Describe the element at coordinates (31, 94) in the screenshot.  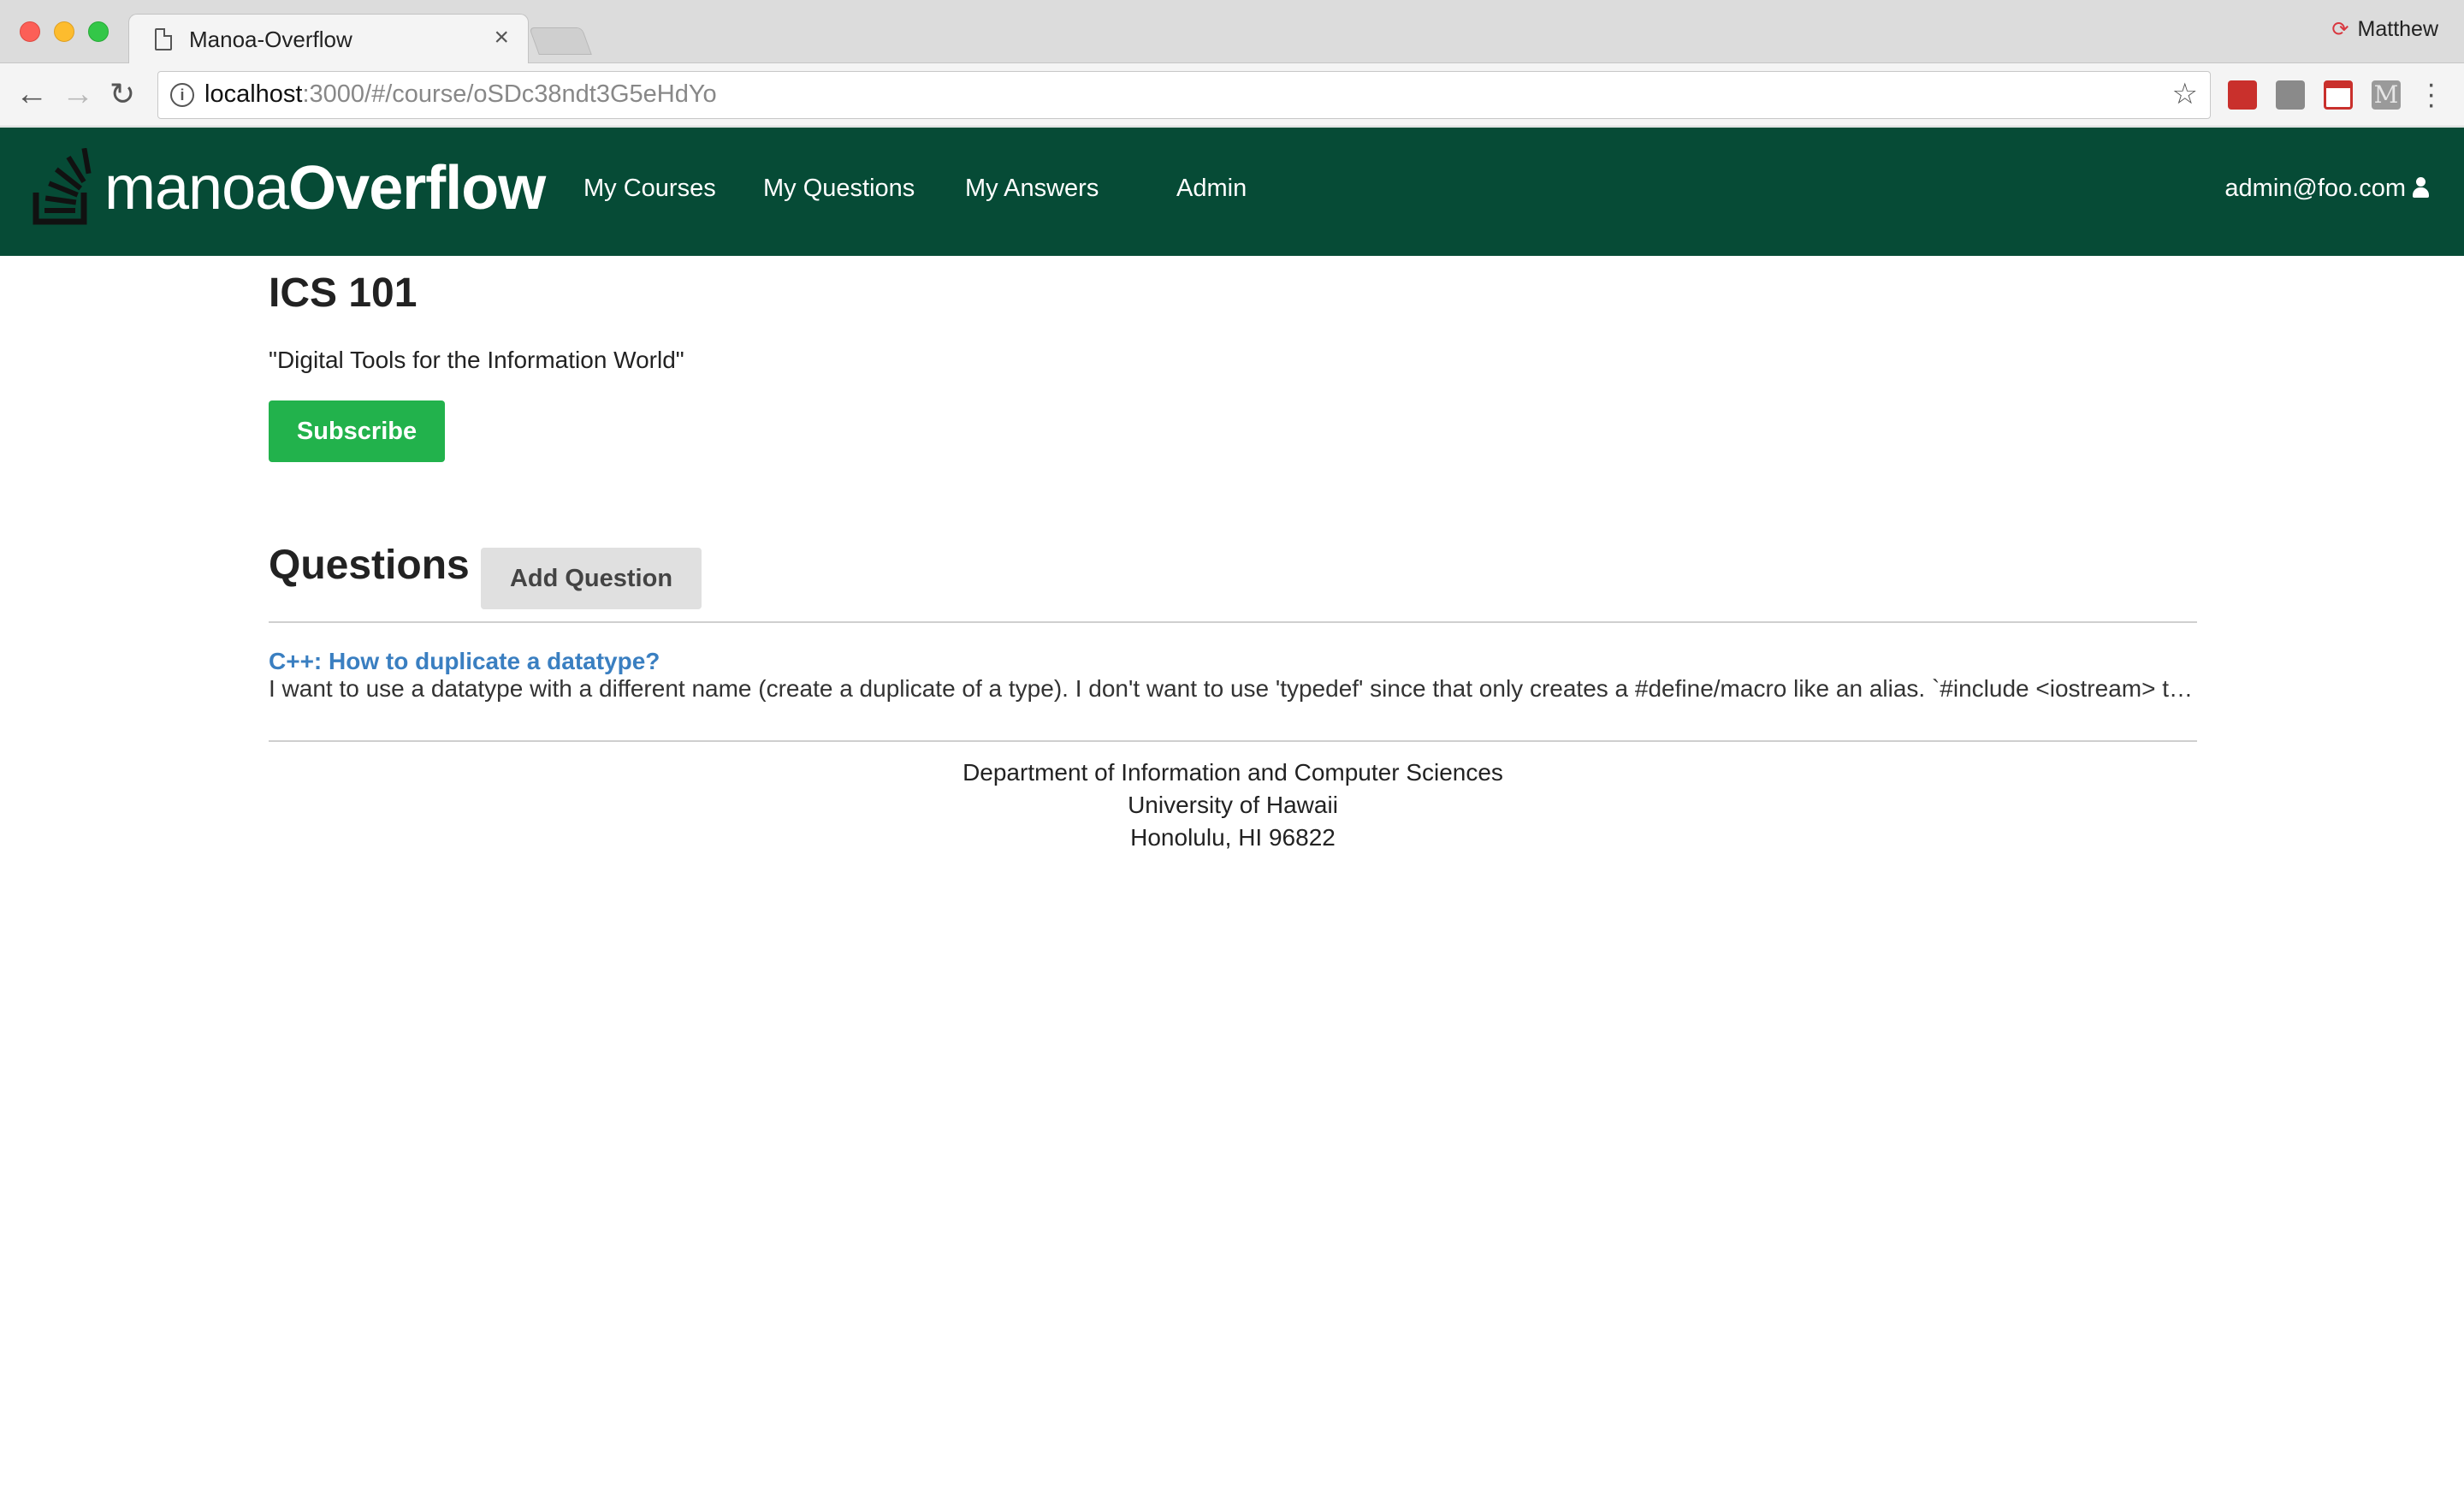
I see `back-arrow-icon: ←` at that location.